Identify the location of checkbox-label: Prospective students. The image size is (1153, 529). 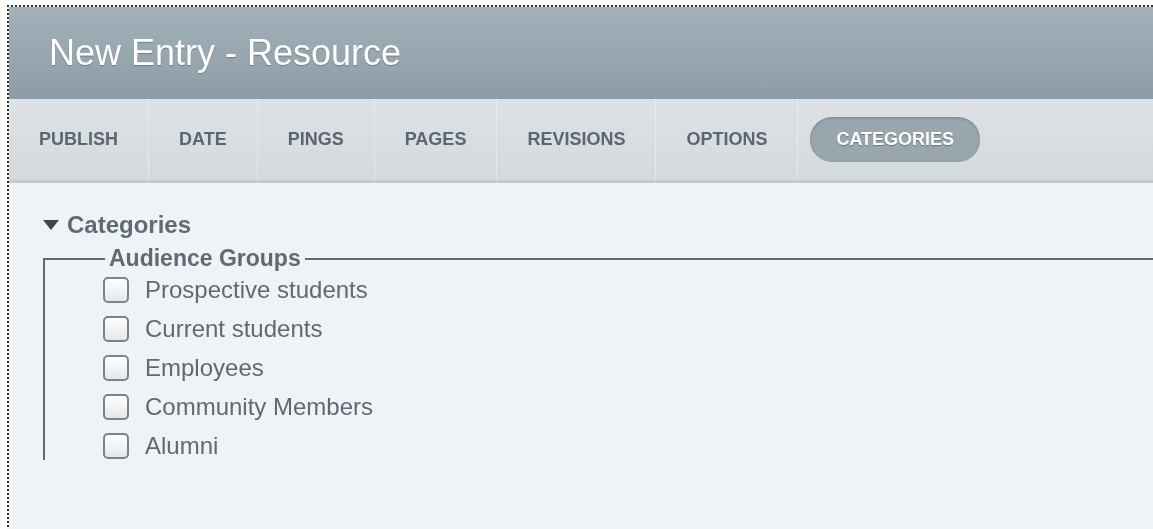
(256, 290).